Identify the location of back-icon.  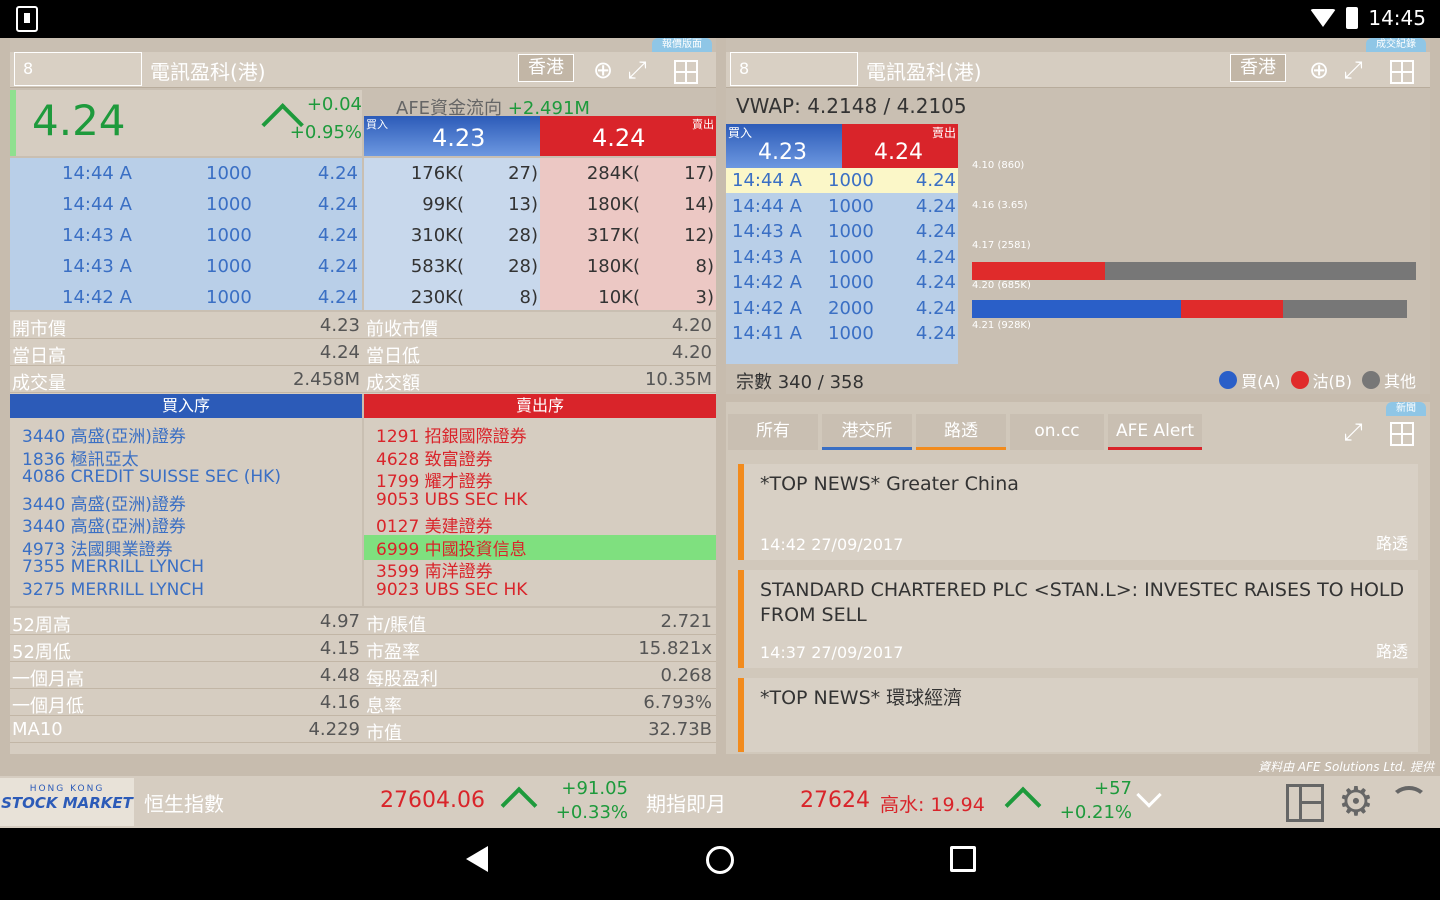
(477, 859).